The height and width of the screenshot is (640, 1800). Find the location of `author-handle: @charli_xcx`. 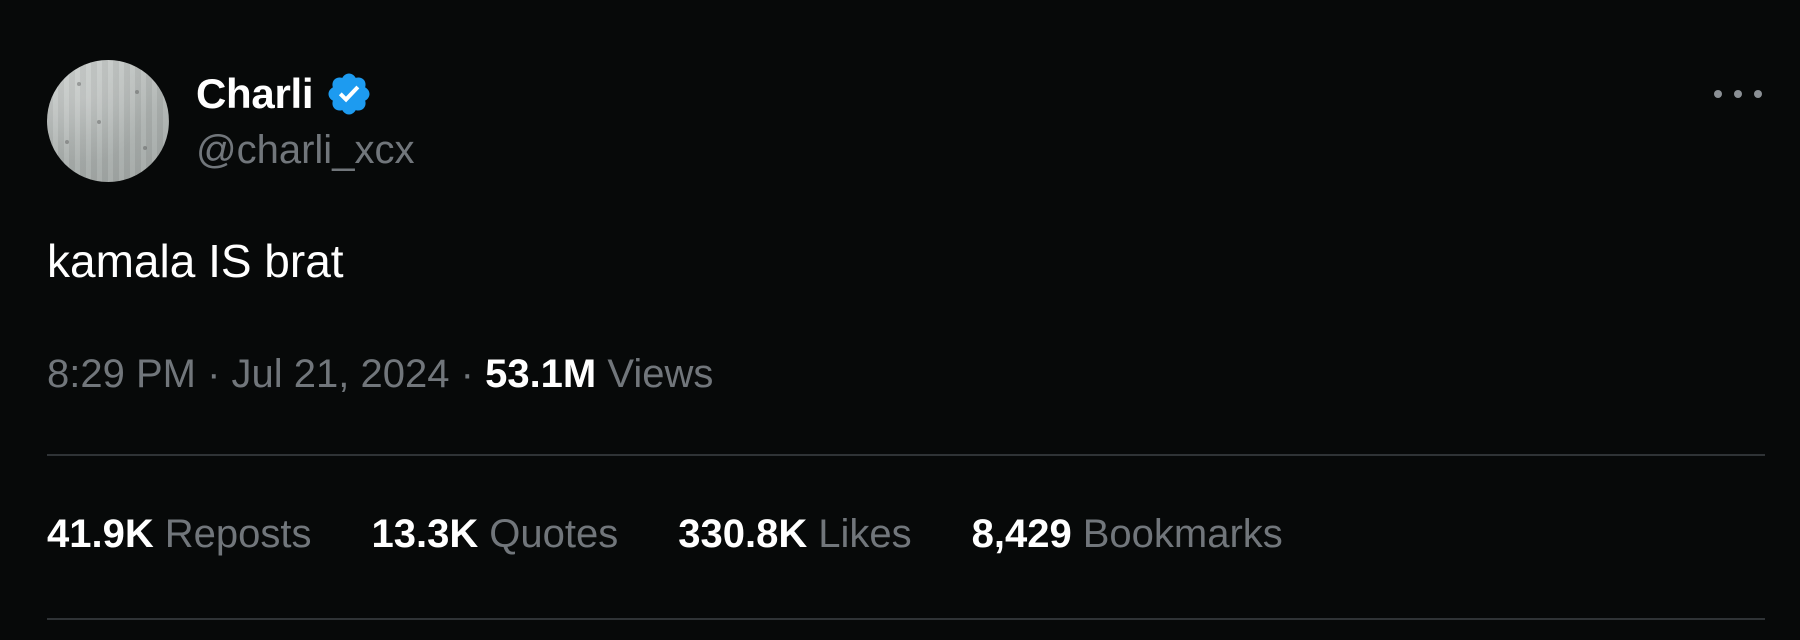

author-handle: @charli_xcx is located at coordinates (305, 150).